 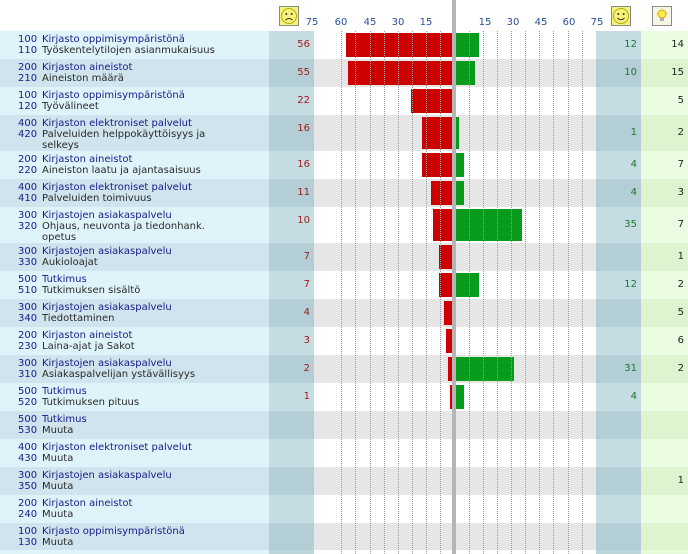 I want to click on sub-category-code: 430, so click(x=28, y=458).